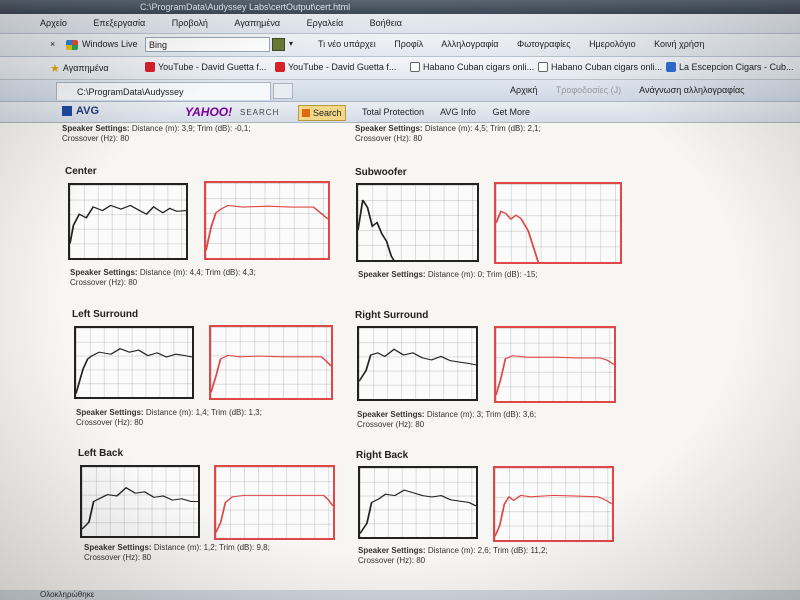  Describe the element at coordinates (203, 412) in the screenshot. I see `speaker-settings-values: Distance (m): 1,4; Trim (dB): 1,3;` at that location.